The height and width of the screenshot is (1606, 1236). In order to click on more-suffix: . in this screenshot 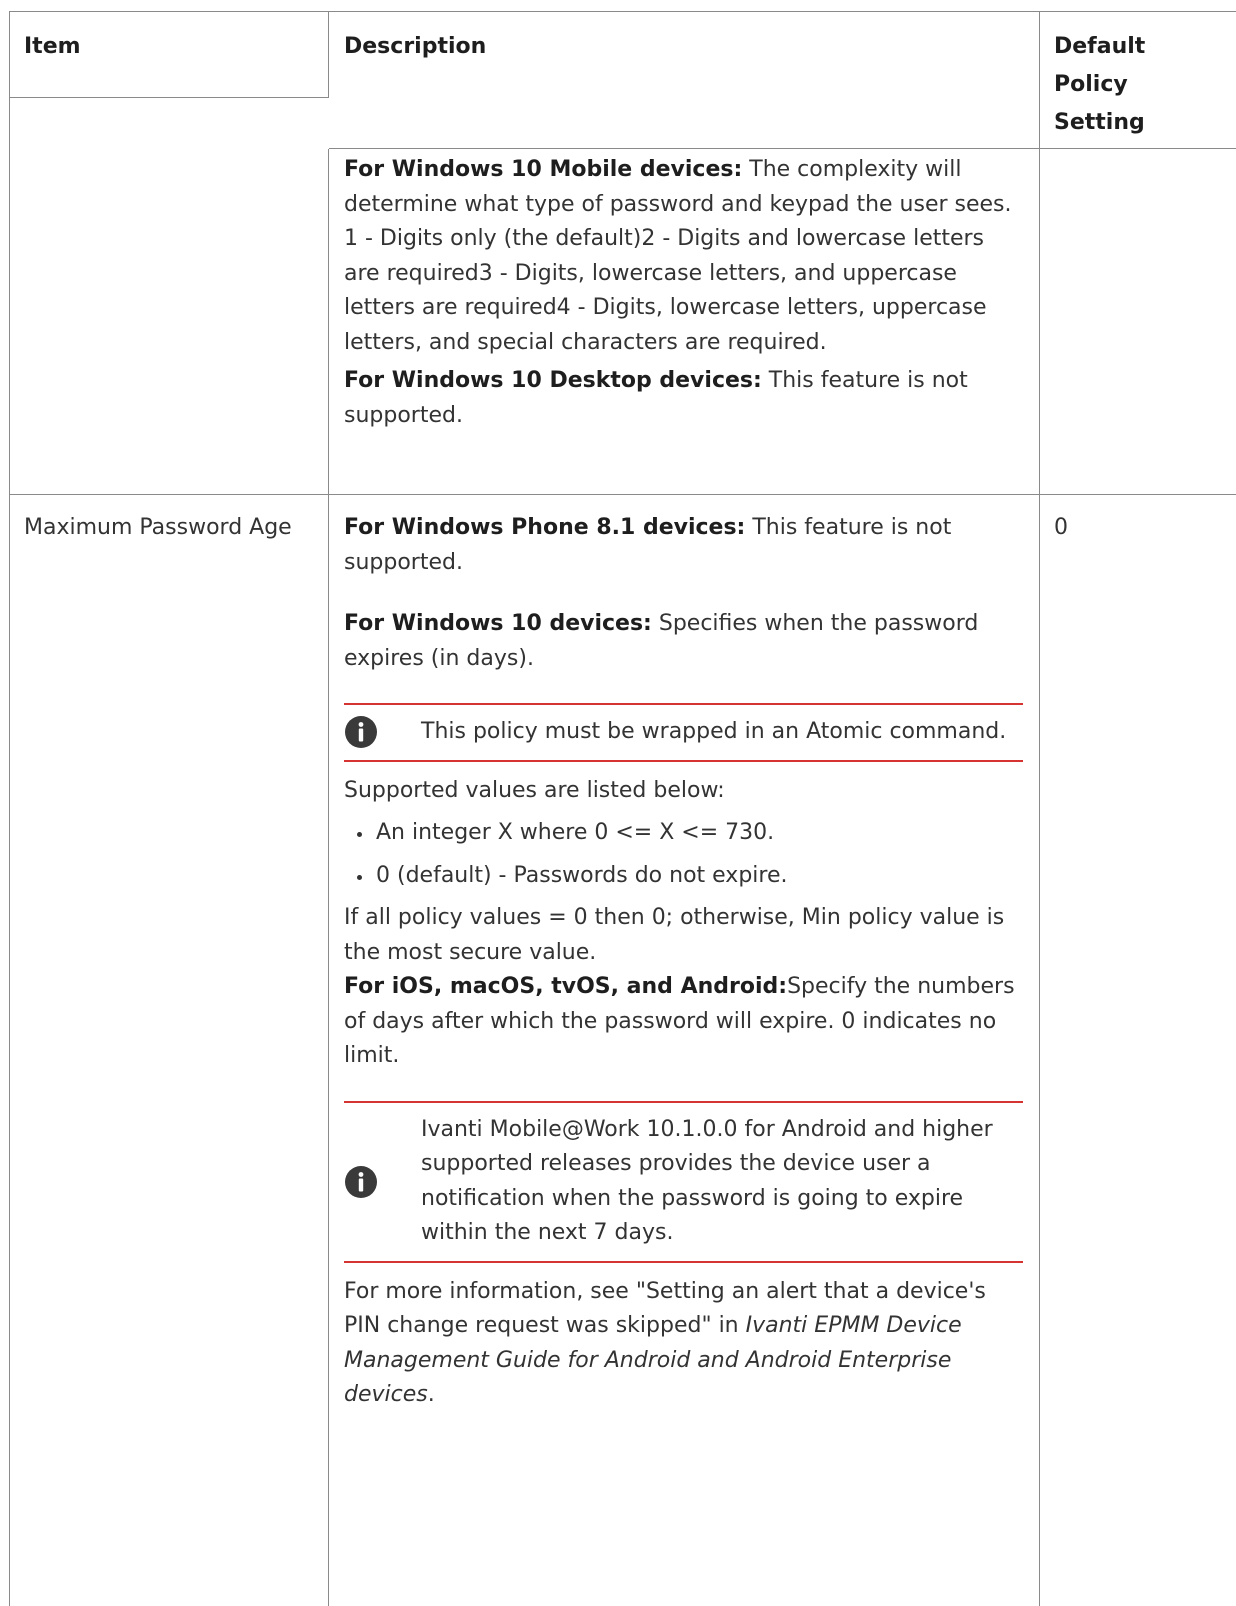, I will do `click(431, 1394)`.